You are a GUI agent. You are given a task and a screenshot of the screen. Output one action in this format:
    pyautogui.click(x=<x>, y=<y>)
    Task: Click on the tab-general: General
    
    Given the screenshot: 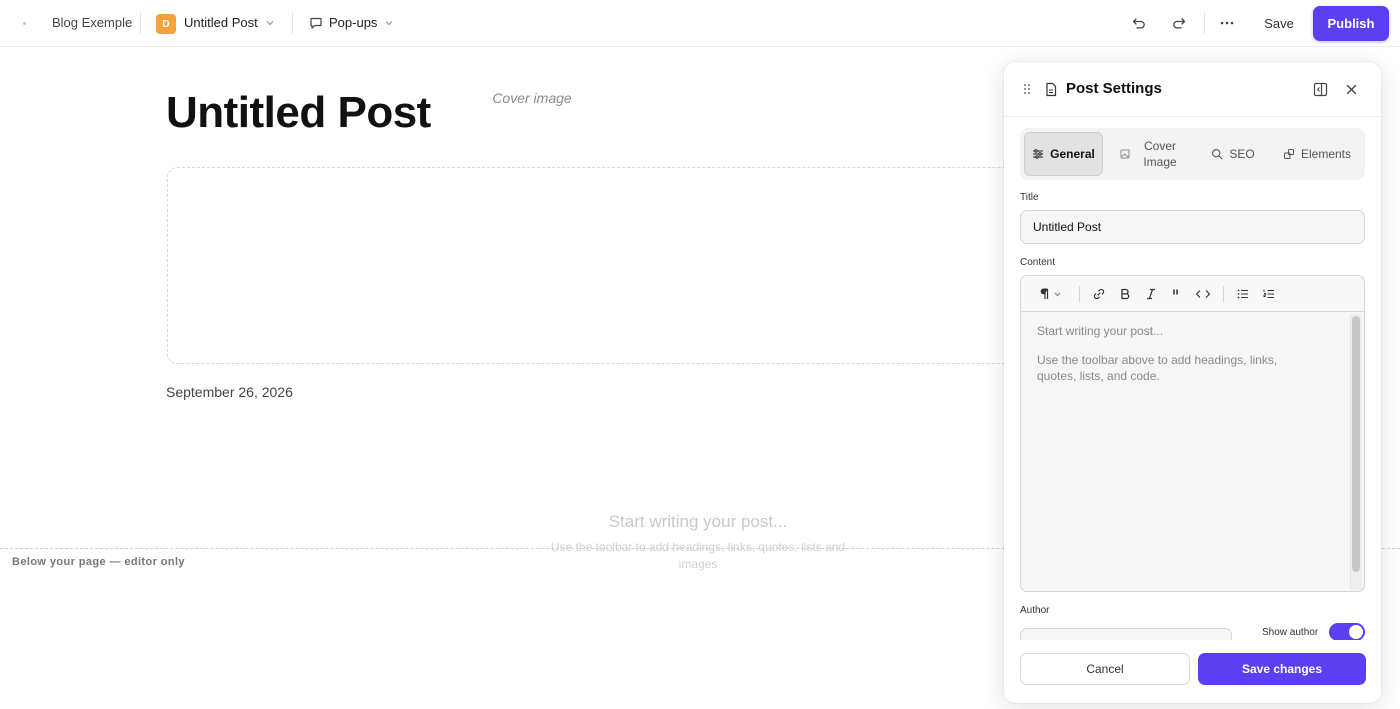 What is the action you would take?
    pyautogui.click(x=1063, y=154)
    